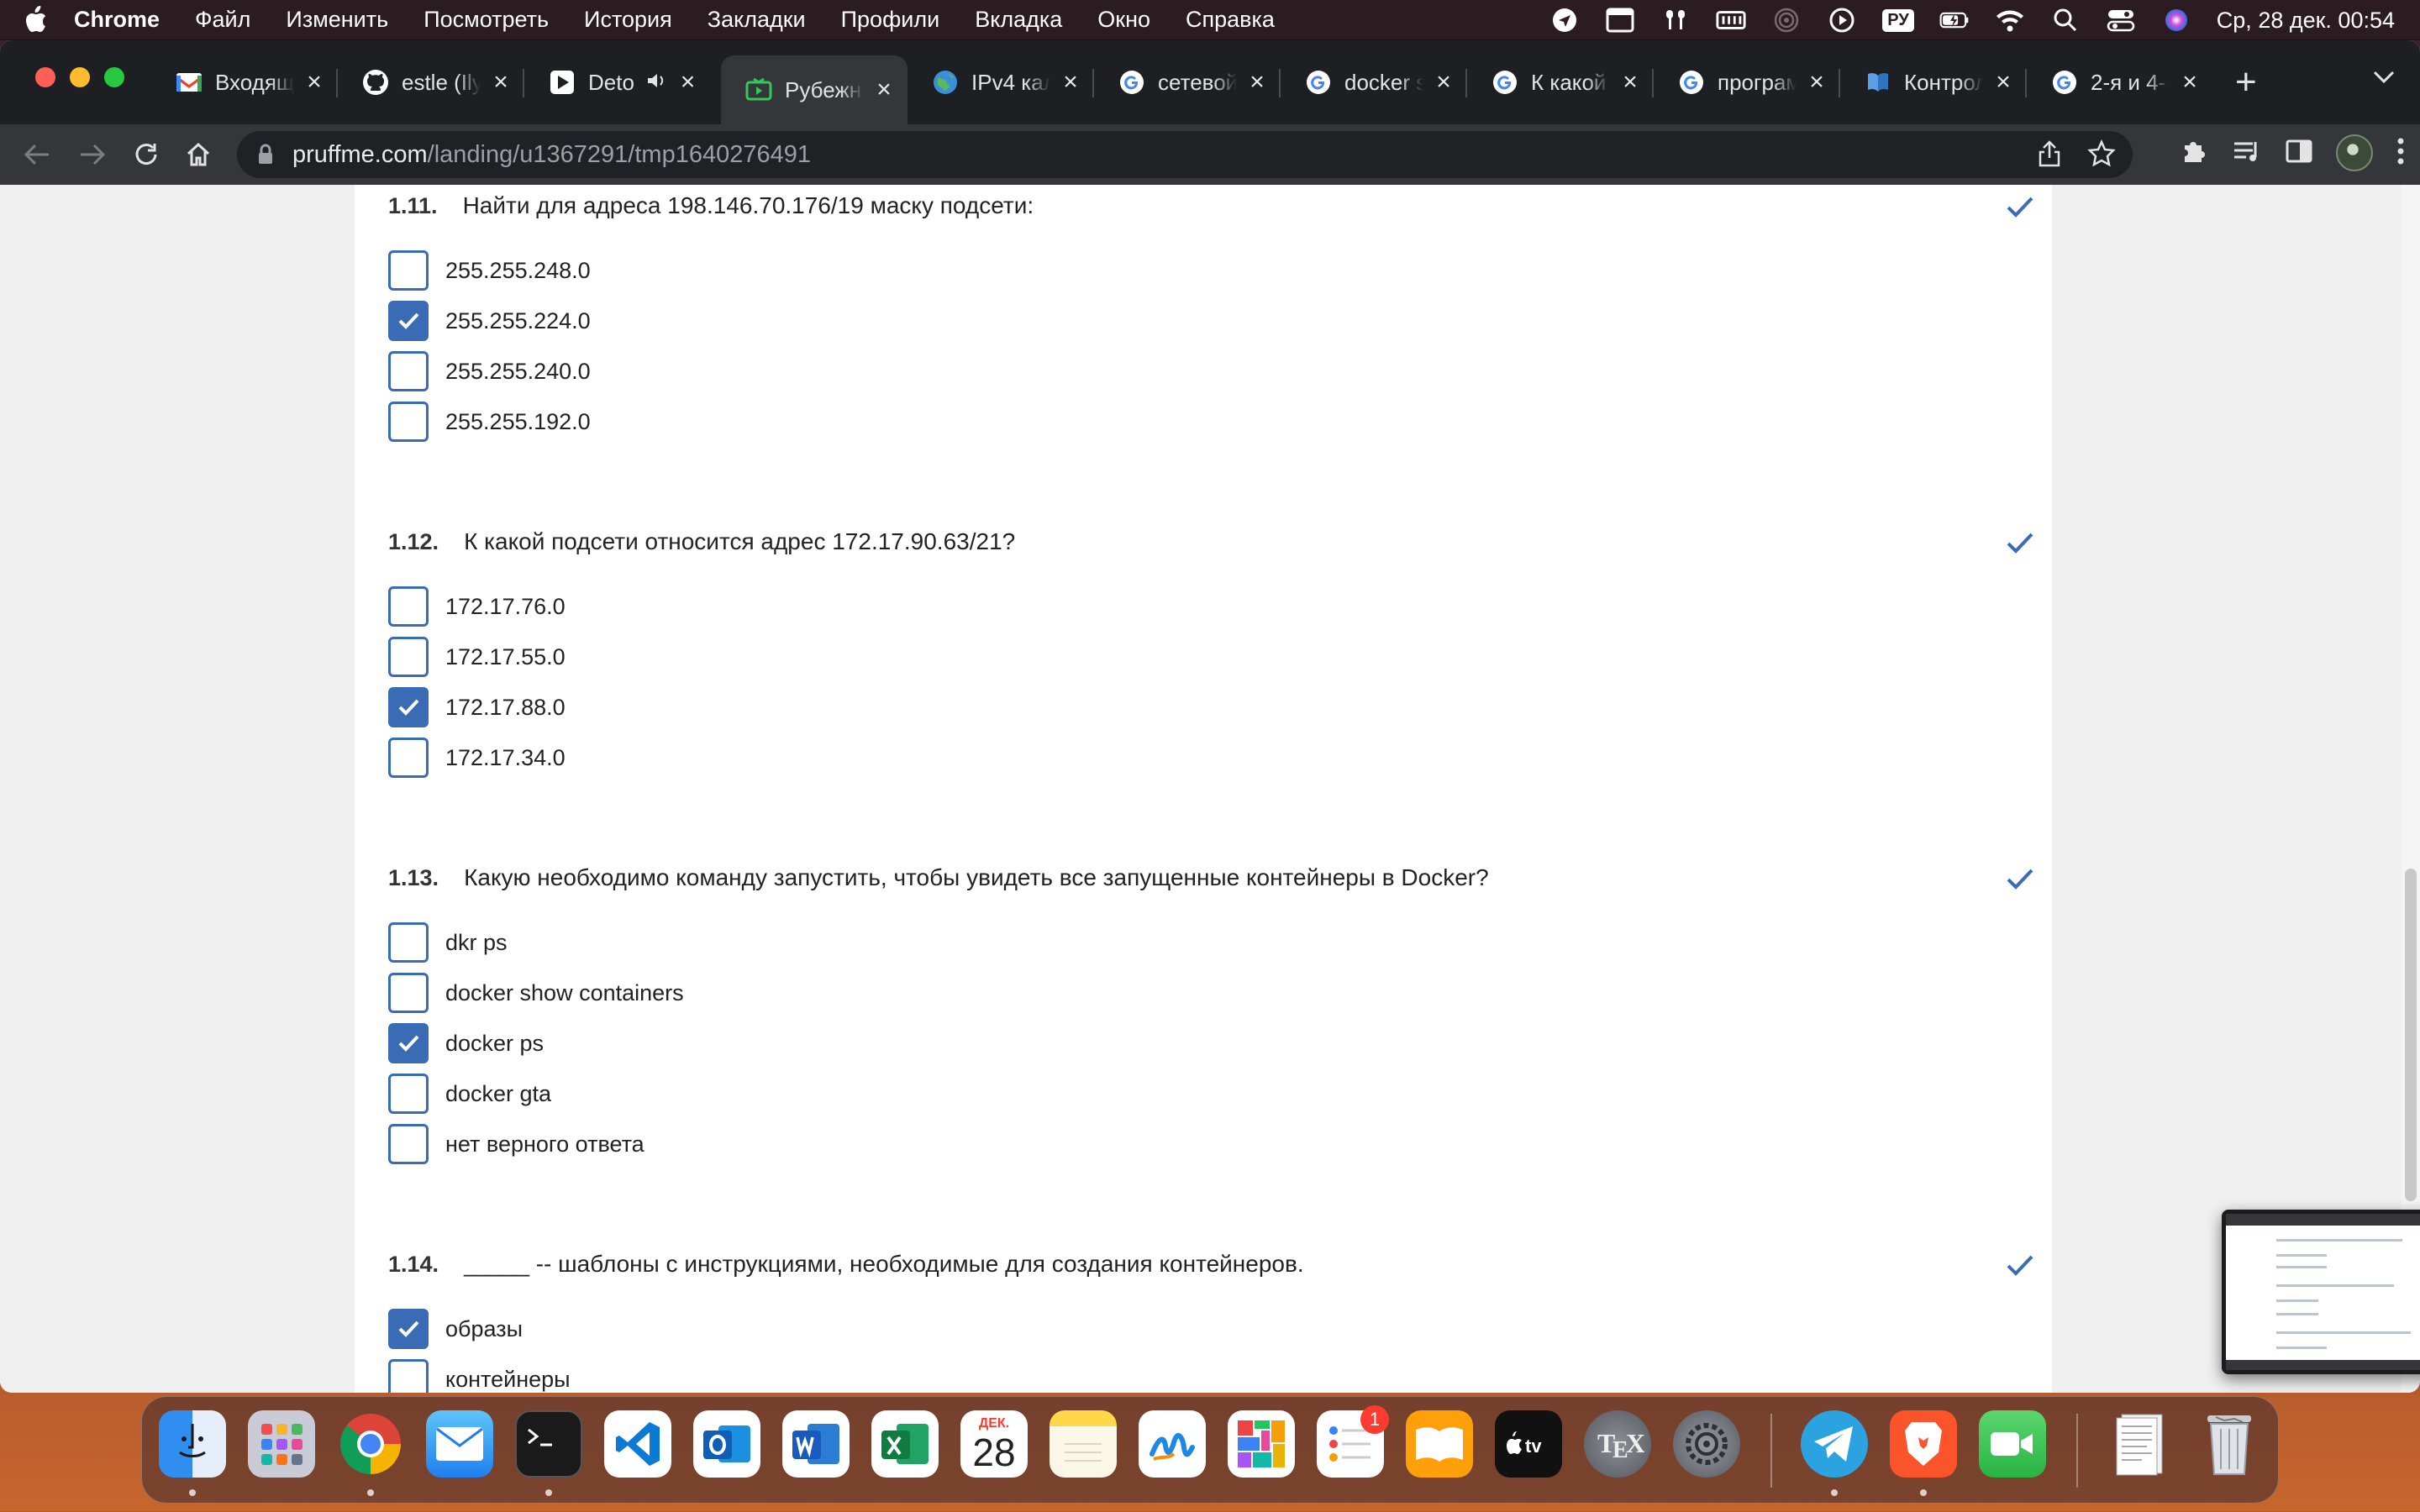  What do you see at coordinates (1211, 371) in the screenshot?
I see `answer-option: 255.255.240.0` at bounding box center [1211, 371].